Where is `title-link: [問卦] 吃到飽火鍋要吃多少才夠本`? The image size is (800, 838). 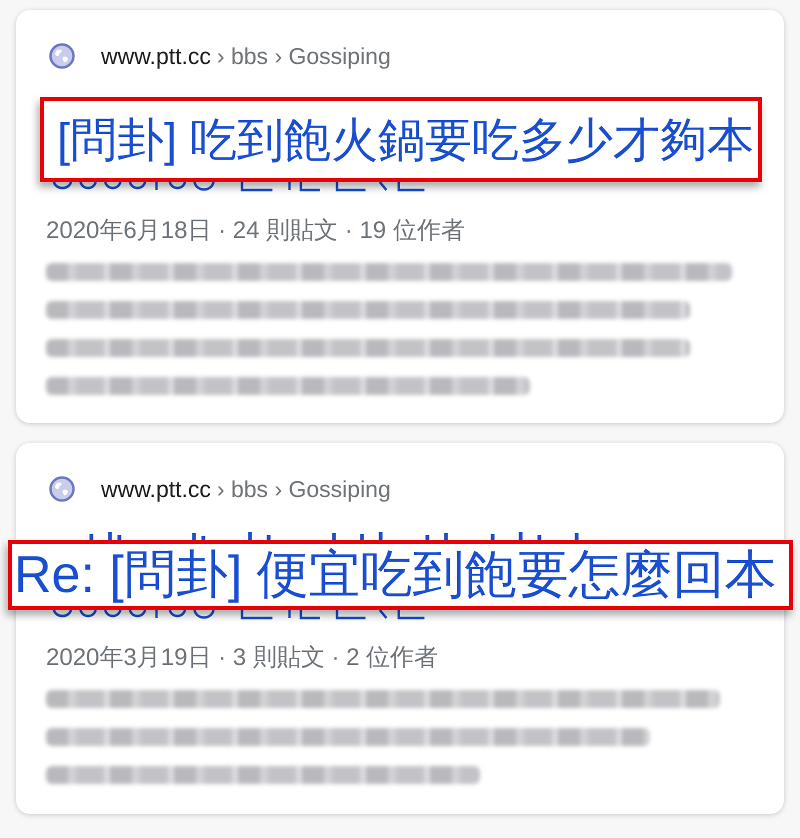
title-link: [問卦] 吃到飽火鍋要吃多少才夠本 is located at coordinates (401, 139).